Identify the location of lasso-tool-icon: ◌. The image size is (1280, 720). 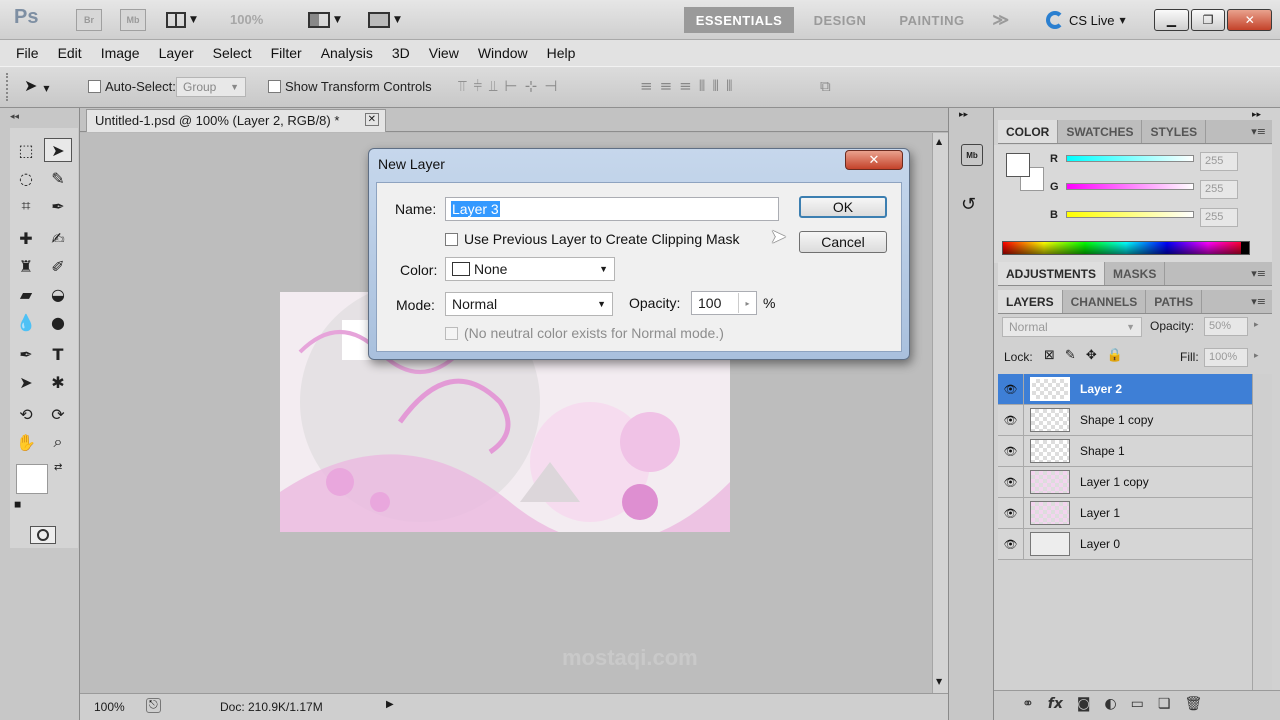
(26, 178).